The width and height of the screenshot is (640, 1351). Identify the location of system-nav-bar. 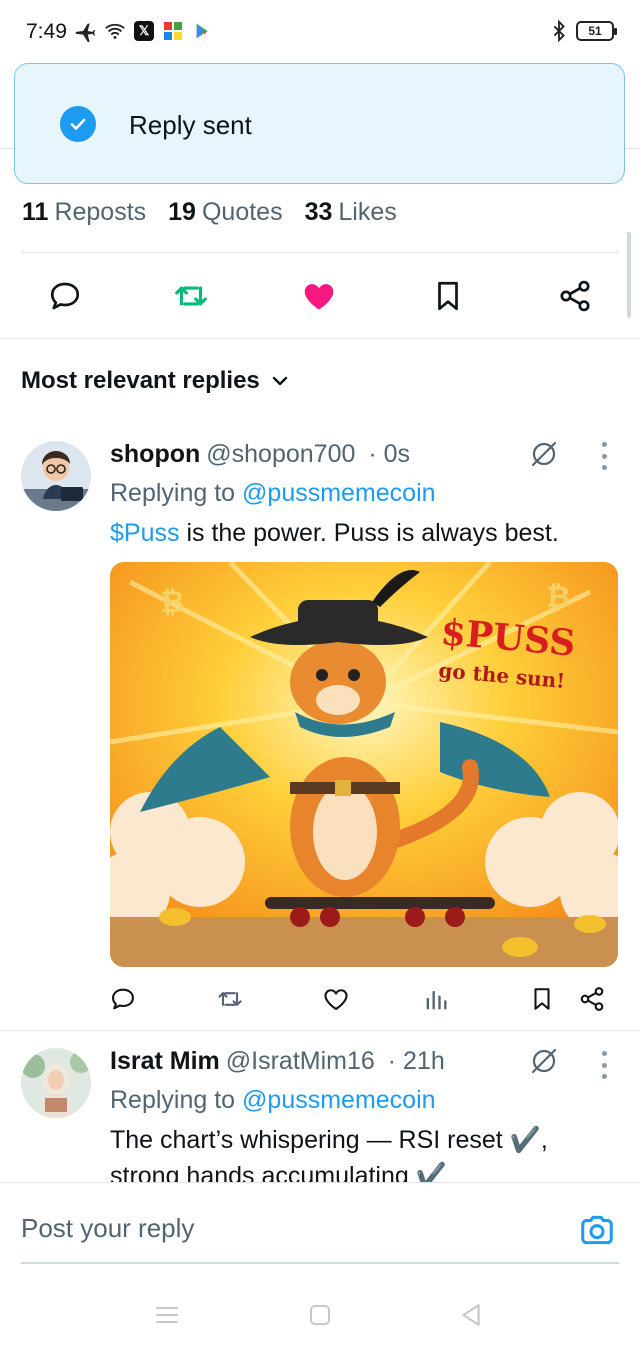
(320, 1316).